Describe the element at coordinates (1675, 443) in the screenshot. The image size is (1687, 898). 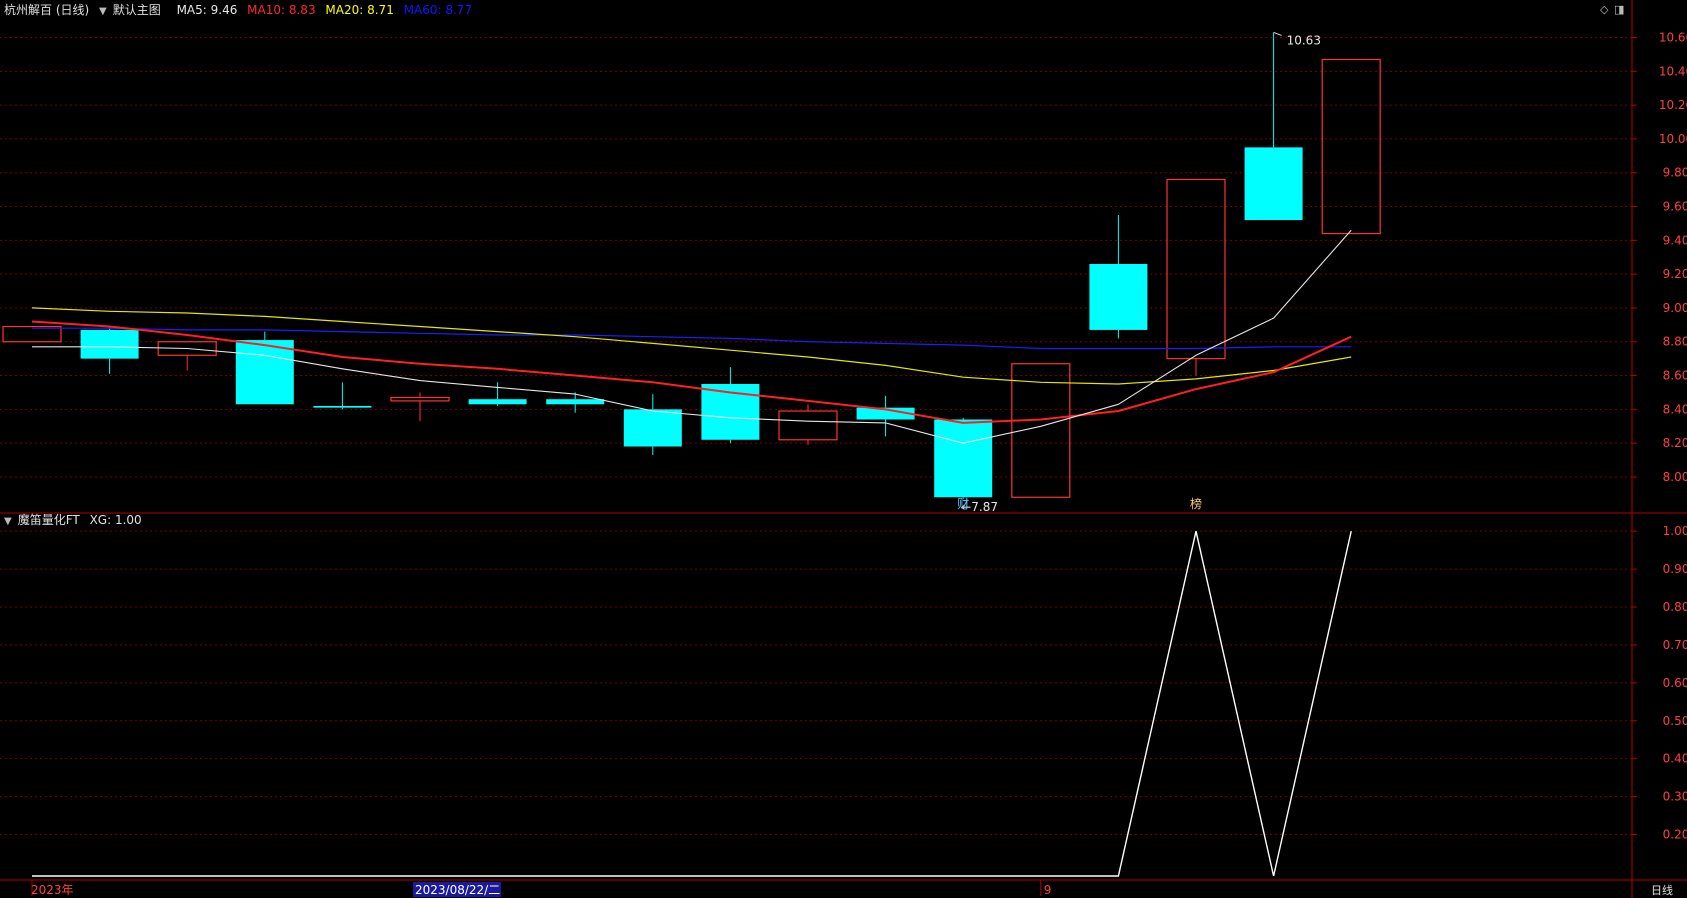
I see `y-tick-label: 8.20` at that location.